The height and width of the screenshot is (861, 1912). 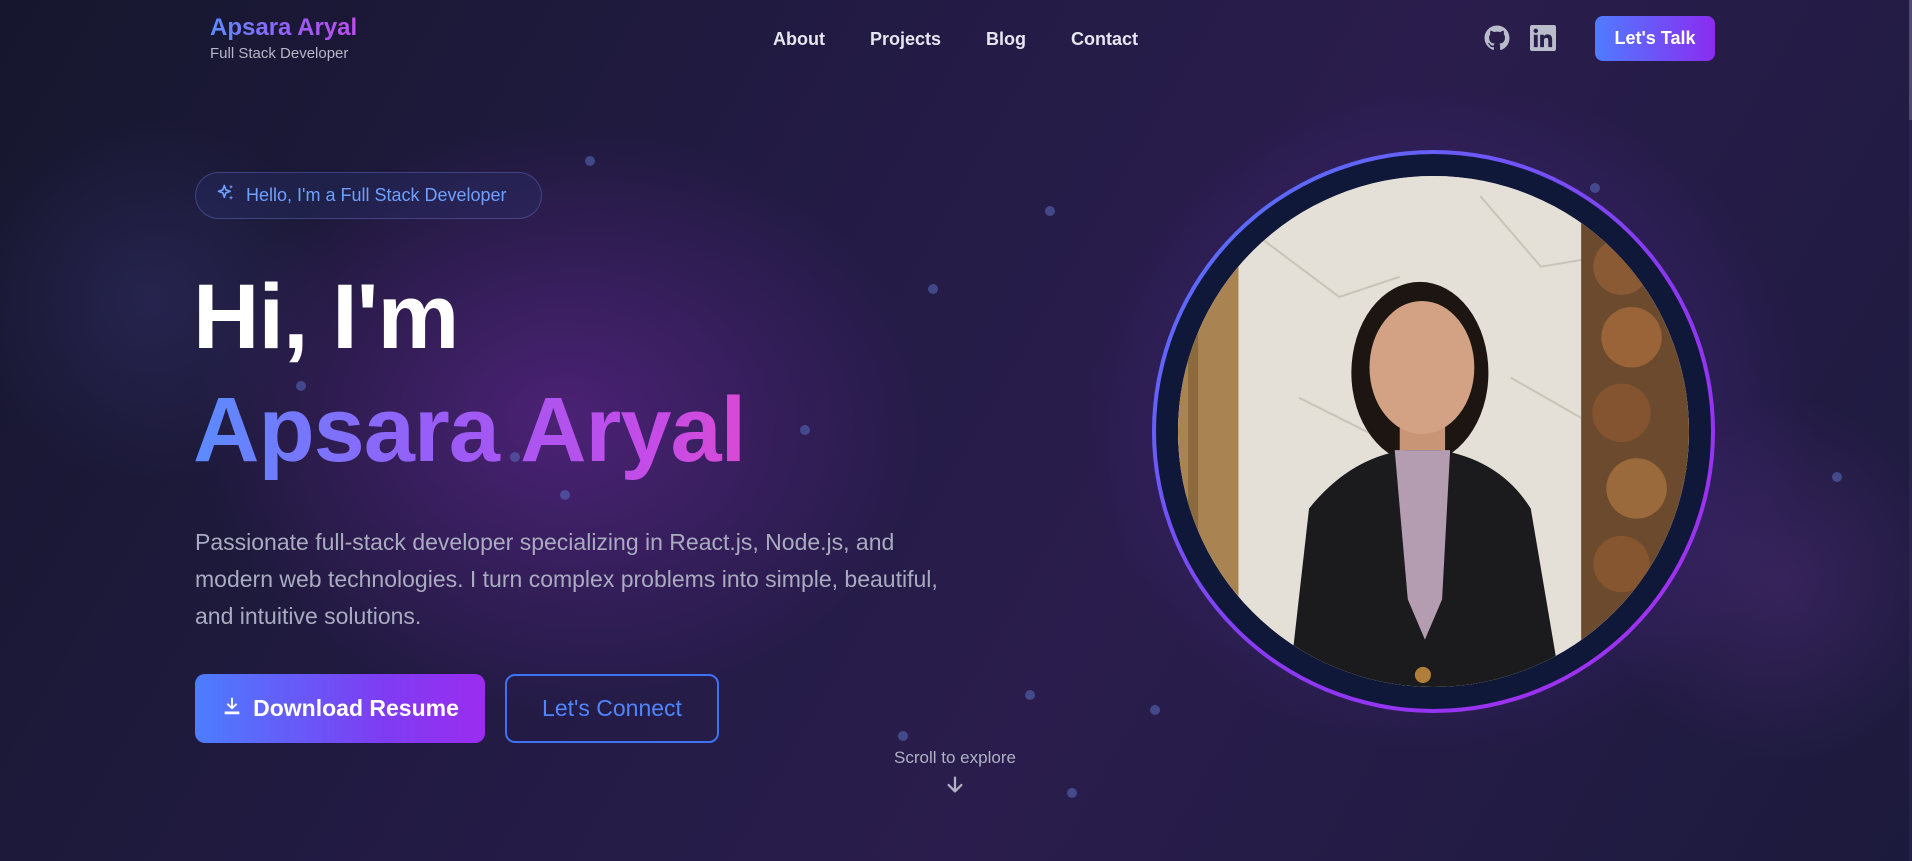 I want to click on hero-name: Apsara Aryal, so click(x=469, y=430).